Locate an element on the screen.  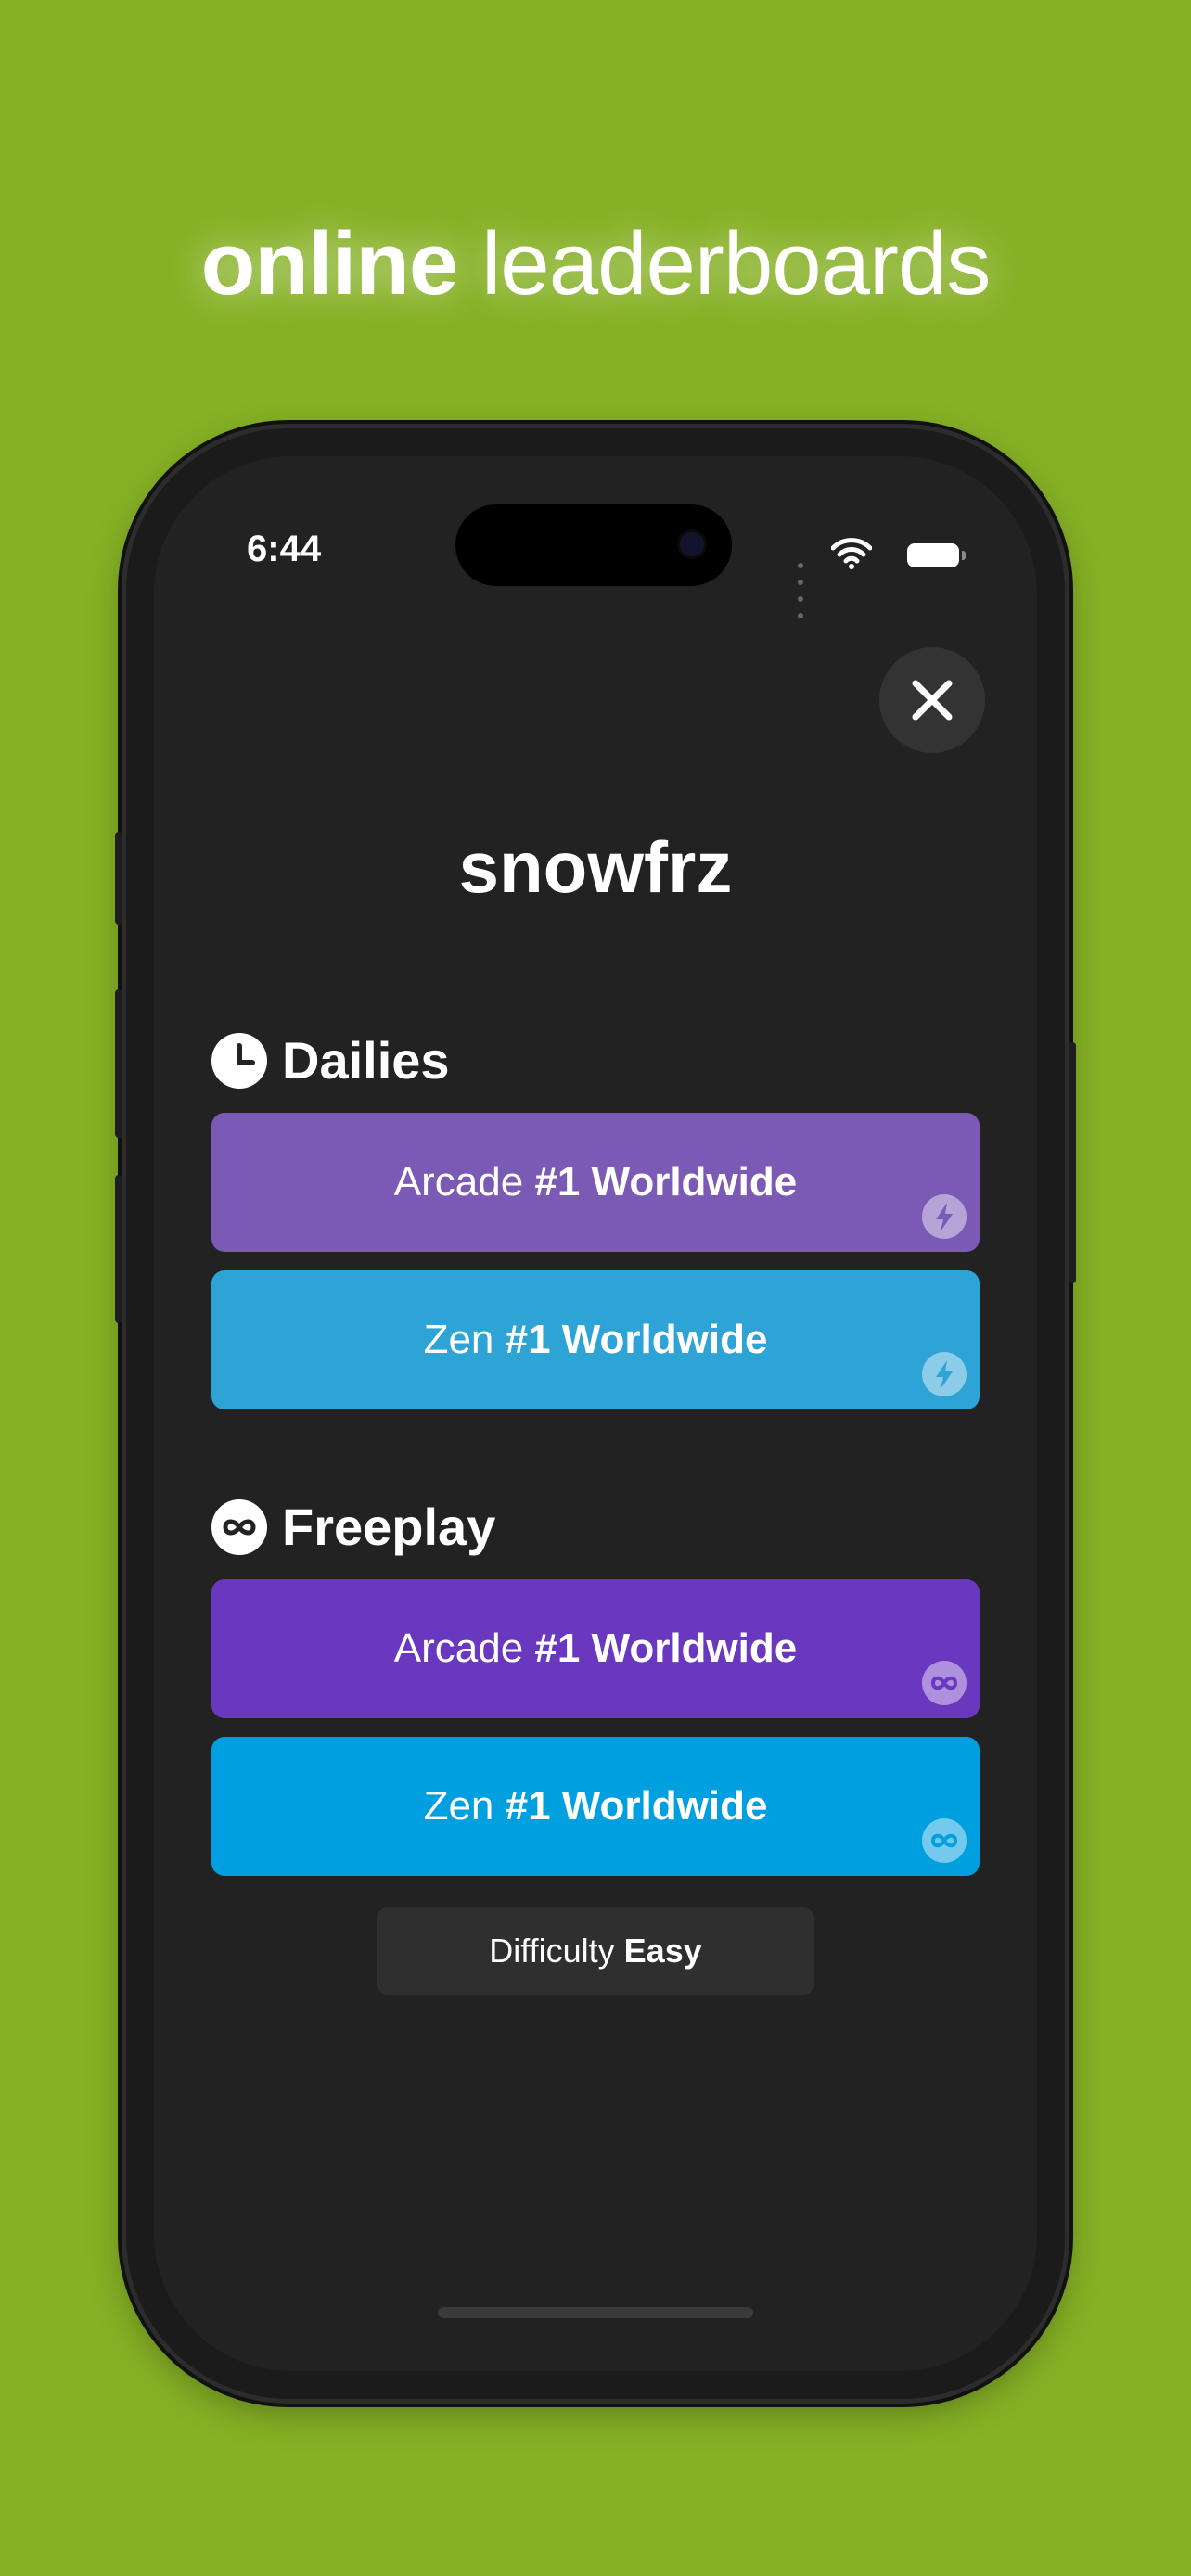
card-dailies-arcade: Arcade #1 Worldwide is located at coordinates (595, 1183).